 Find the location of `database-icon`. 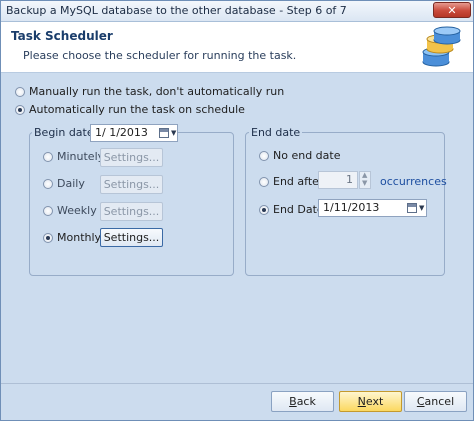

database-icon is located at coordinates (441, 46).